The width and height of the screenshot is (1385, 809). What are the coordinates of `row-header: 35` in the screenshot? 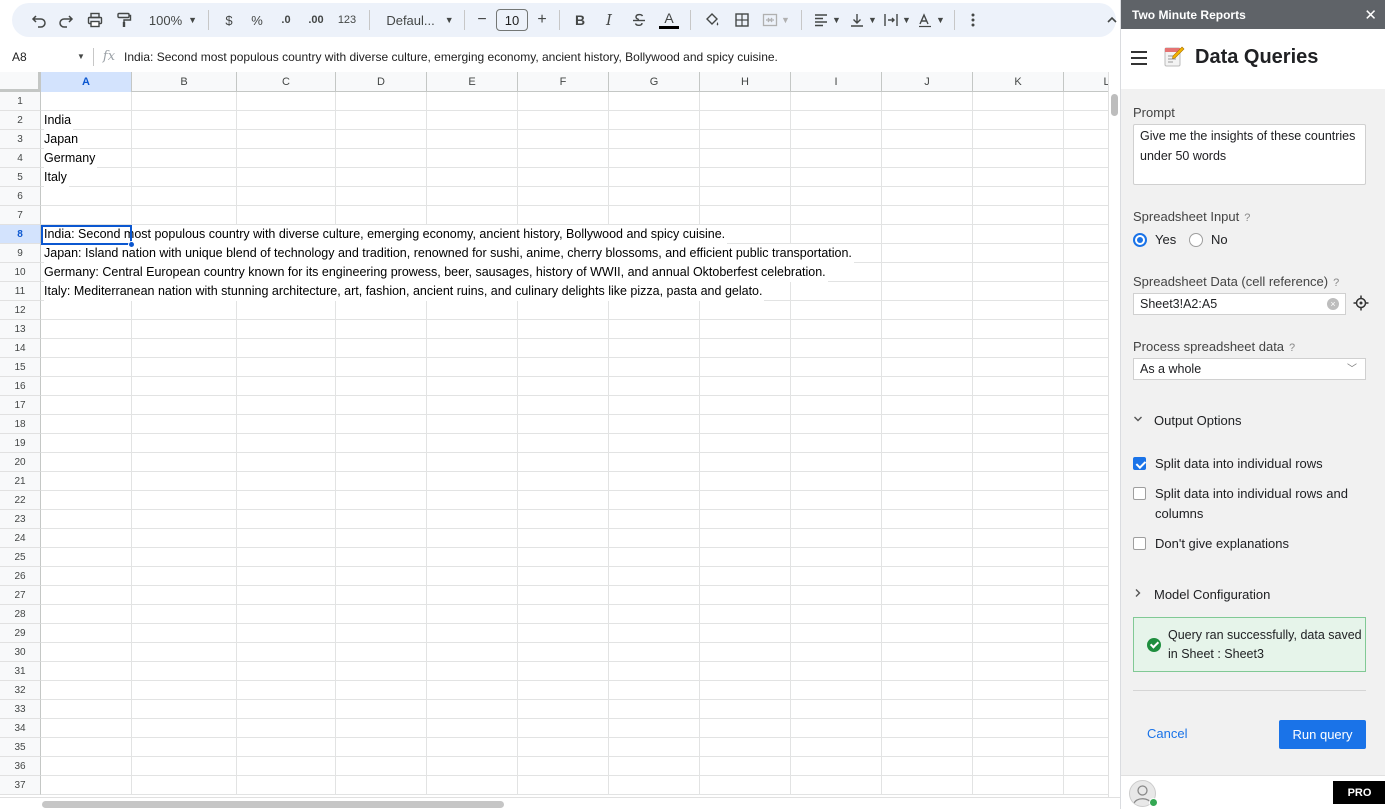 It's located at (20, 747).